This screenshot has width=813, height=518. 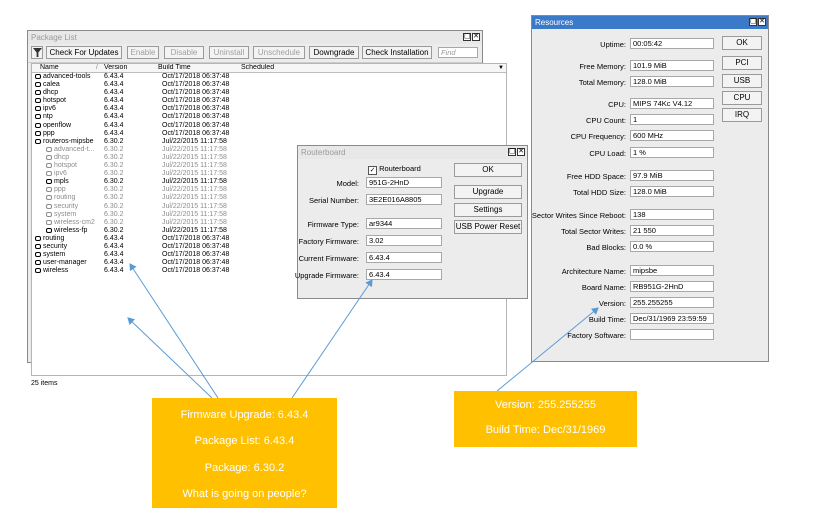 I want to click on factory-firmware-label: Factory Firmware:, so click(x=328, y=241).